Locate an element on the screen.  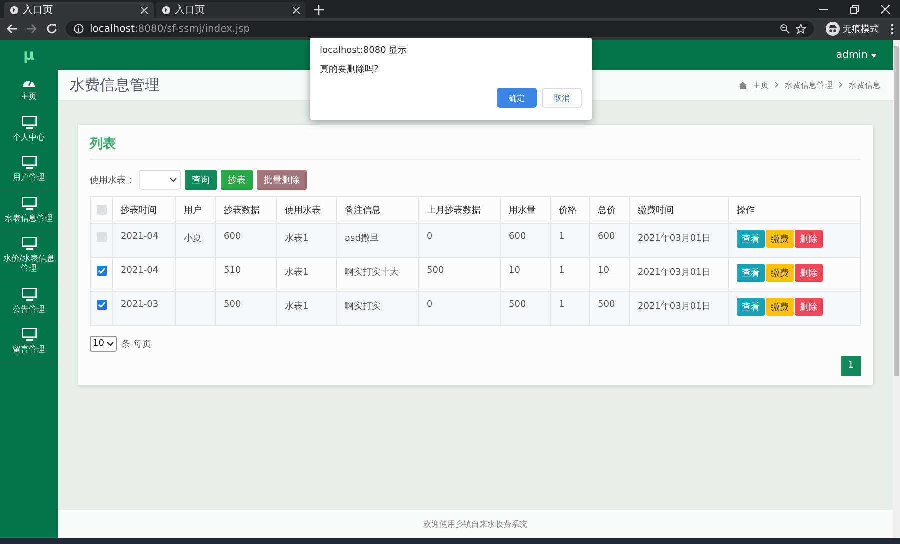
page-button: 1 is located at coordinates (851, 366).